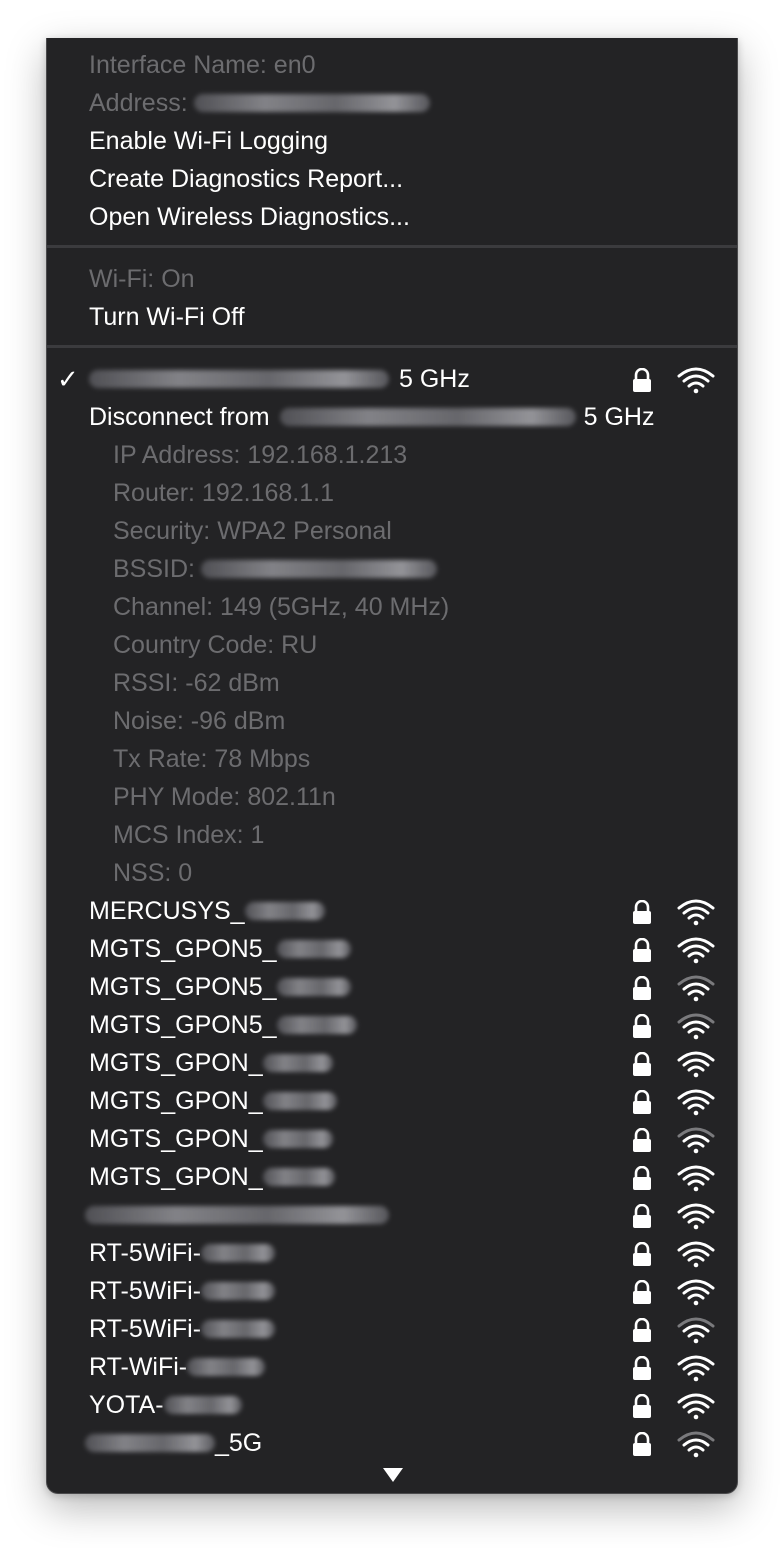 This screenshot has width=784, height=1548. What do you see at coordinates (212, 758) in the screenshot?
I see `detail-text: Tx Rate: 78 Mbps` at bounding box center [212, 758].